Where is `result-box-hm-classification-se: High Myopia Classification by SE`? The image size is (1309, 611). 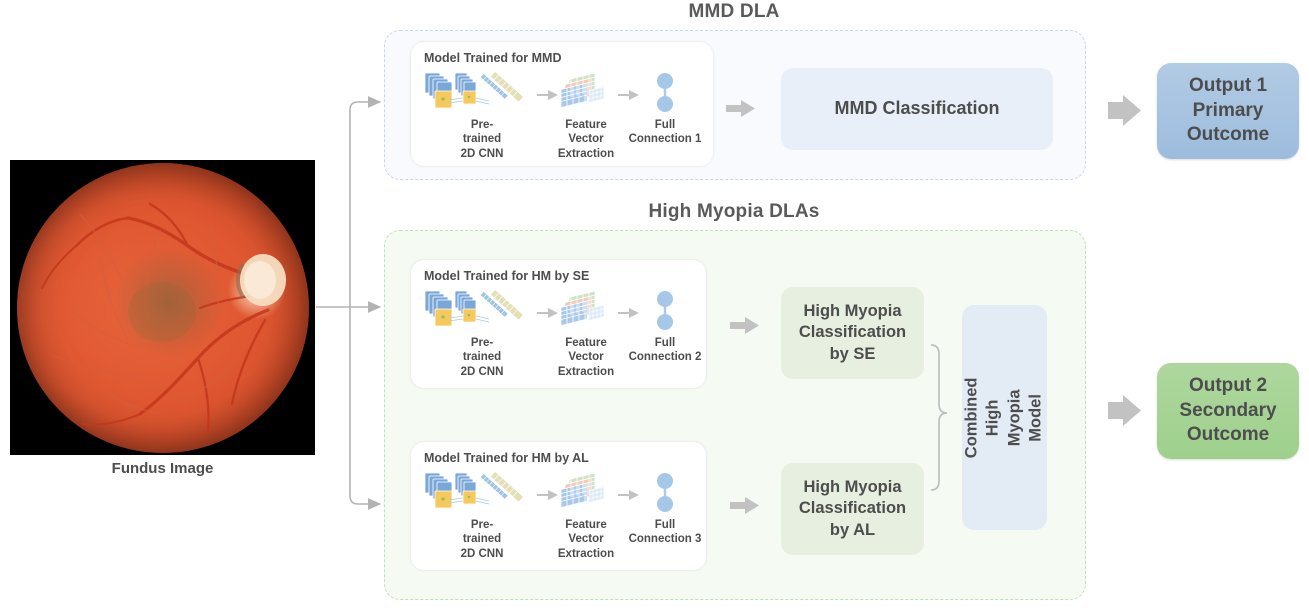 result-box-hm-classification-se: High Myopia Classification by SE is located at coordinates (852, 333).